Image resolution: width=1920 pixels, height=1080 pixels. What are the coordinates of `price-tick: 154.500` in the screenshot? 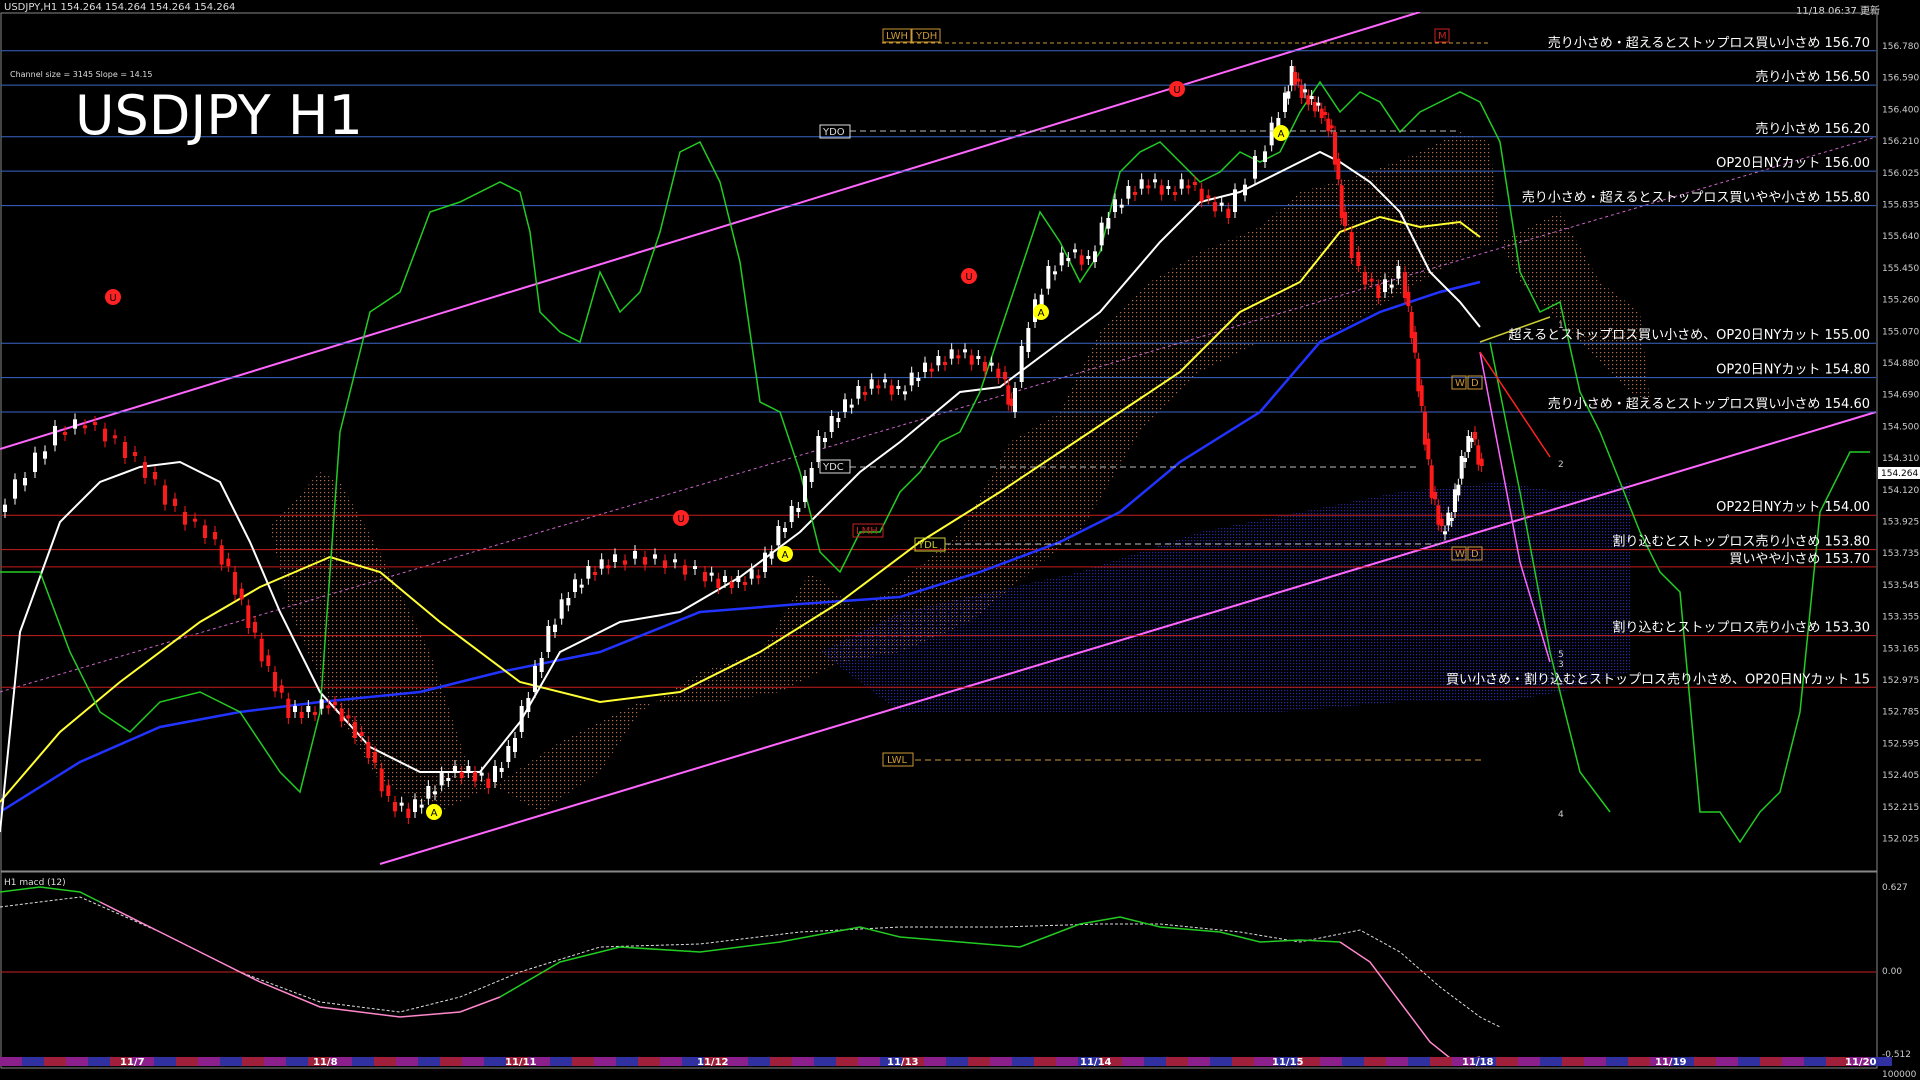 It's located at (1900, 427).